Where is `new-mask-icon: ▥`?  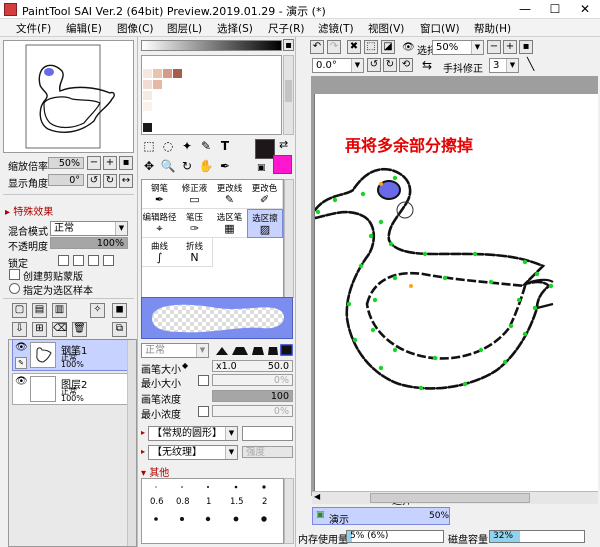
new-mask-icon: ▥ is located at coordinates (59, 310).